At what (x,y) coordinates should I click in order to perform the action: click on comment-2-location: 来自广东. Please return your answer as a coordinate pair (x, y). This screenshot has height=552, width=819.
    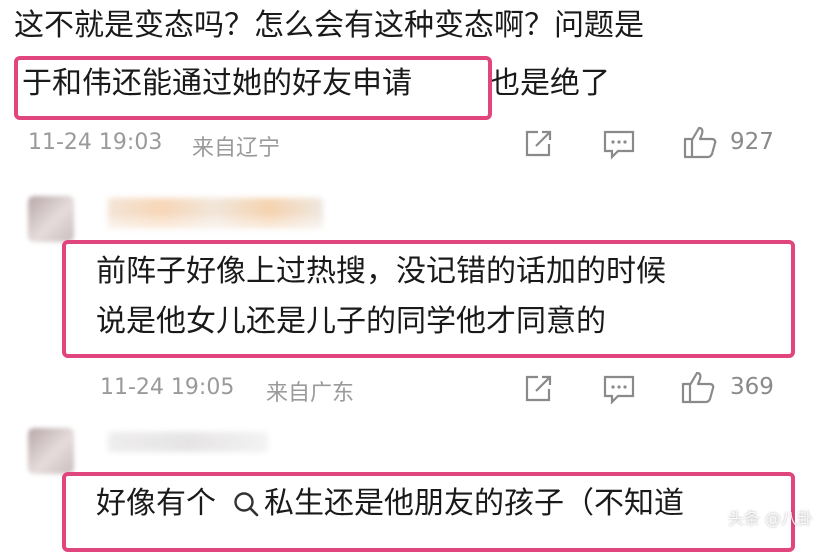
    Looking at the image, I should click on (310, 393).